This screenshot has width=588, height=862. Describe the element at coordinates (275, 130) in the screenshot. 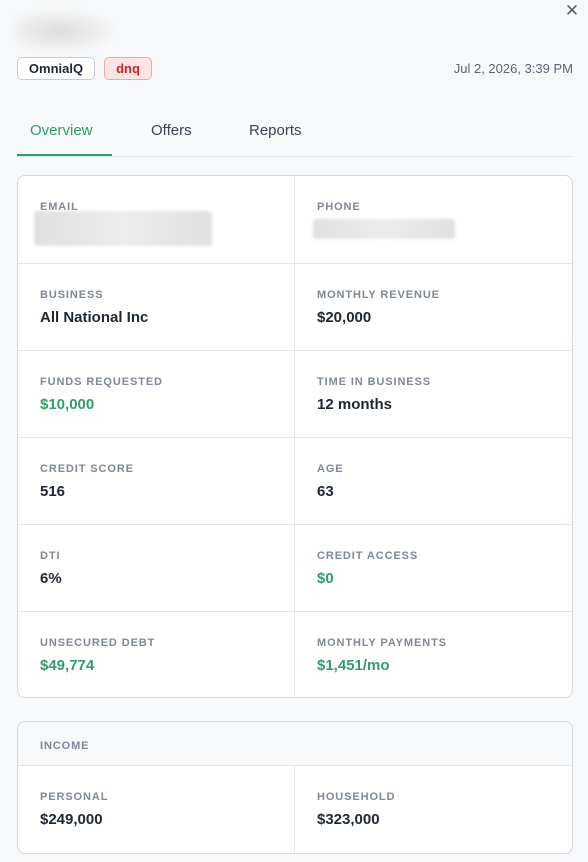

I see `tab-reports: Reports` at that location.